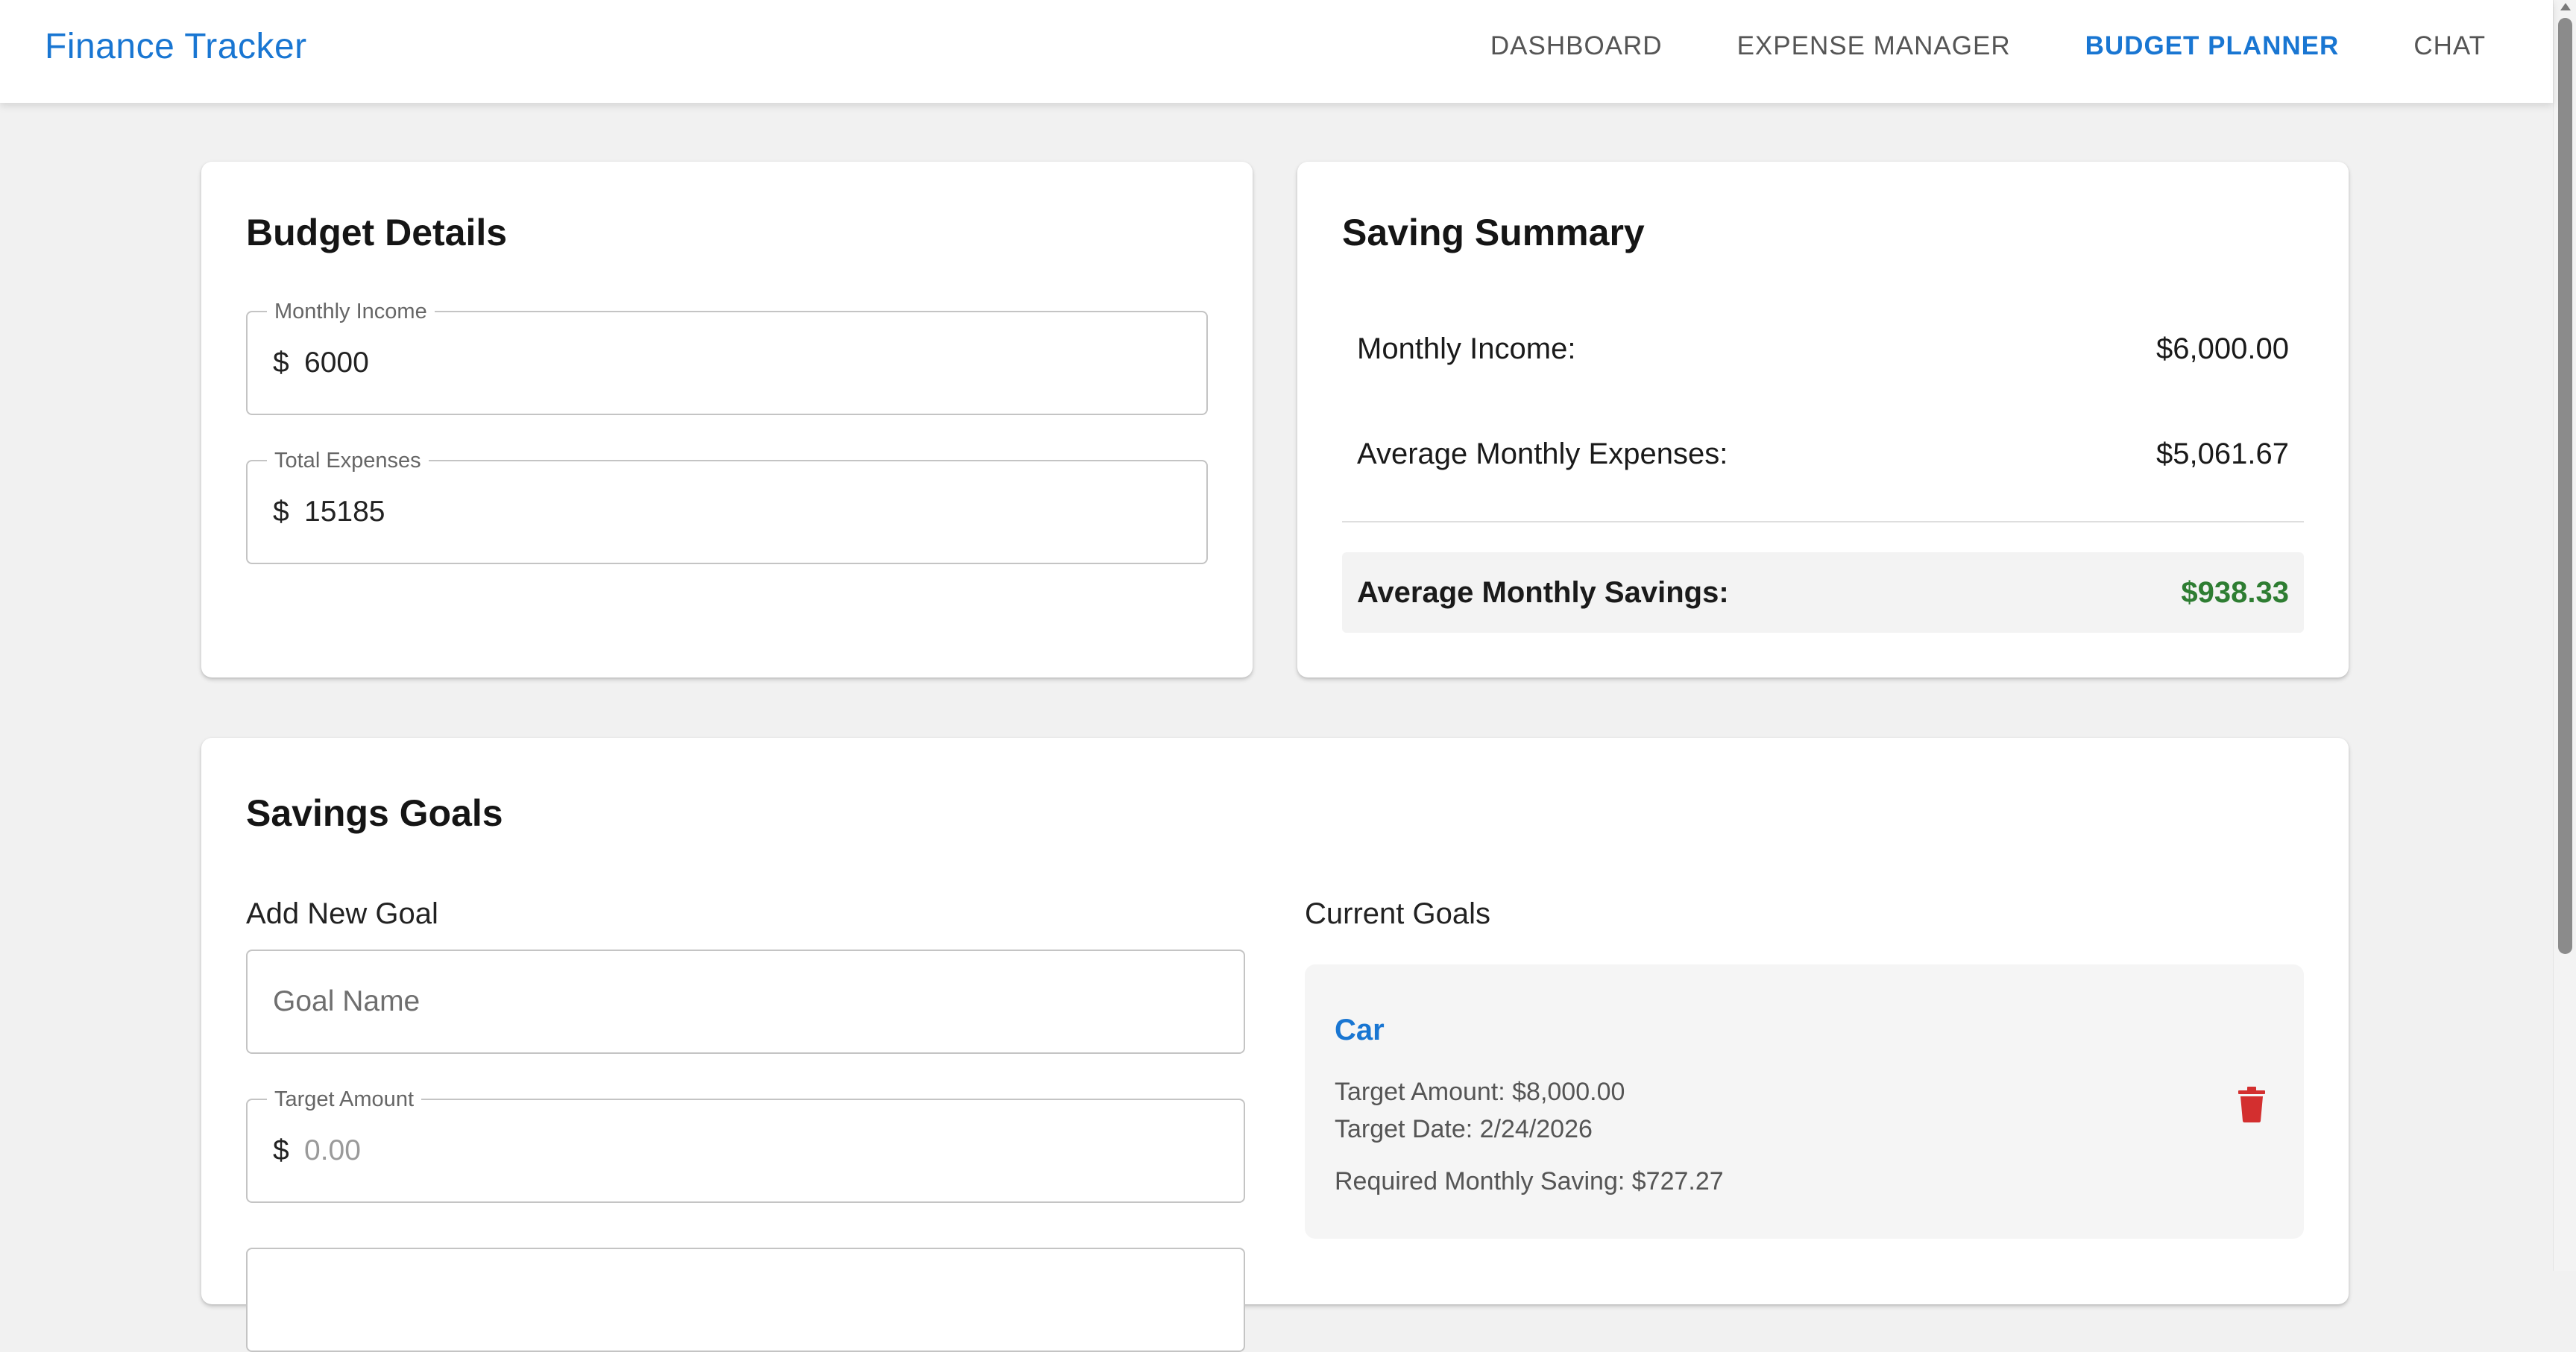 The width and height of the screenshot is (2576, 1352). What do you see at coordinates (336, 363) in the screenshot?
I see `monthly-income-input: 6000` at bounding box center [336, 363].